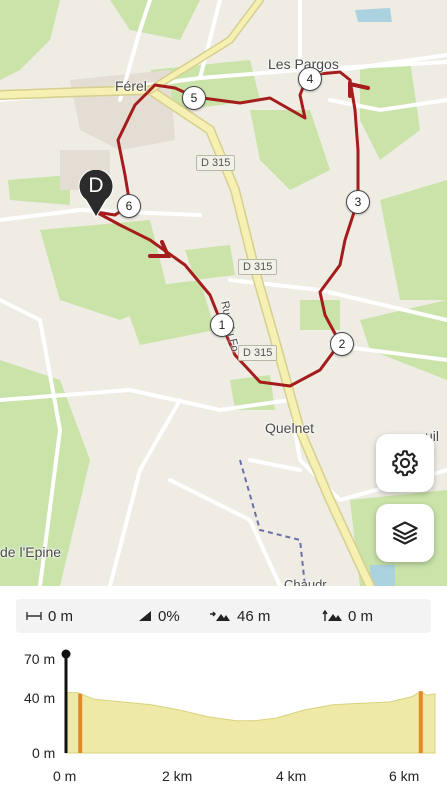 This screenshot has width=447, height=797. I want to click on elevation-value: 0 m, so click(361, 616).